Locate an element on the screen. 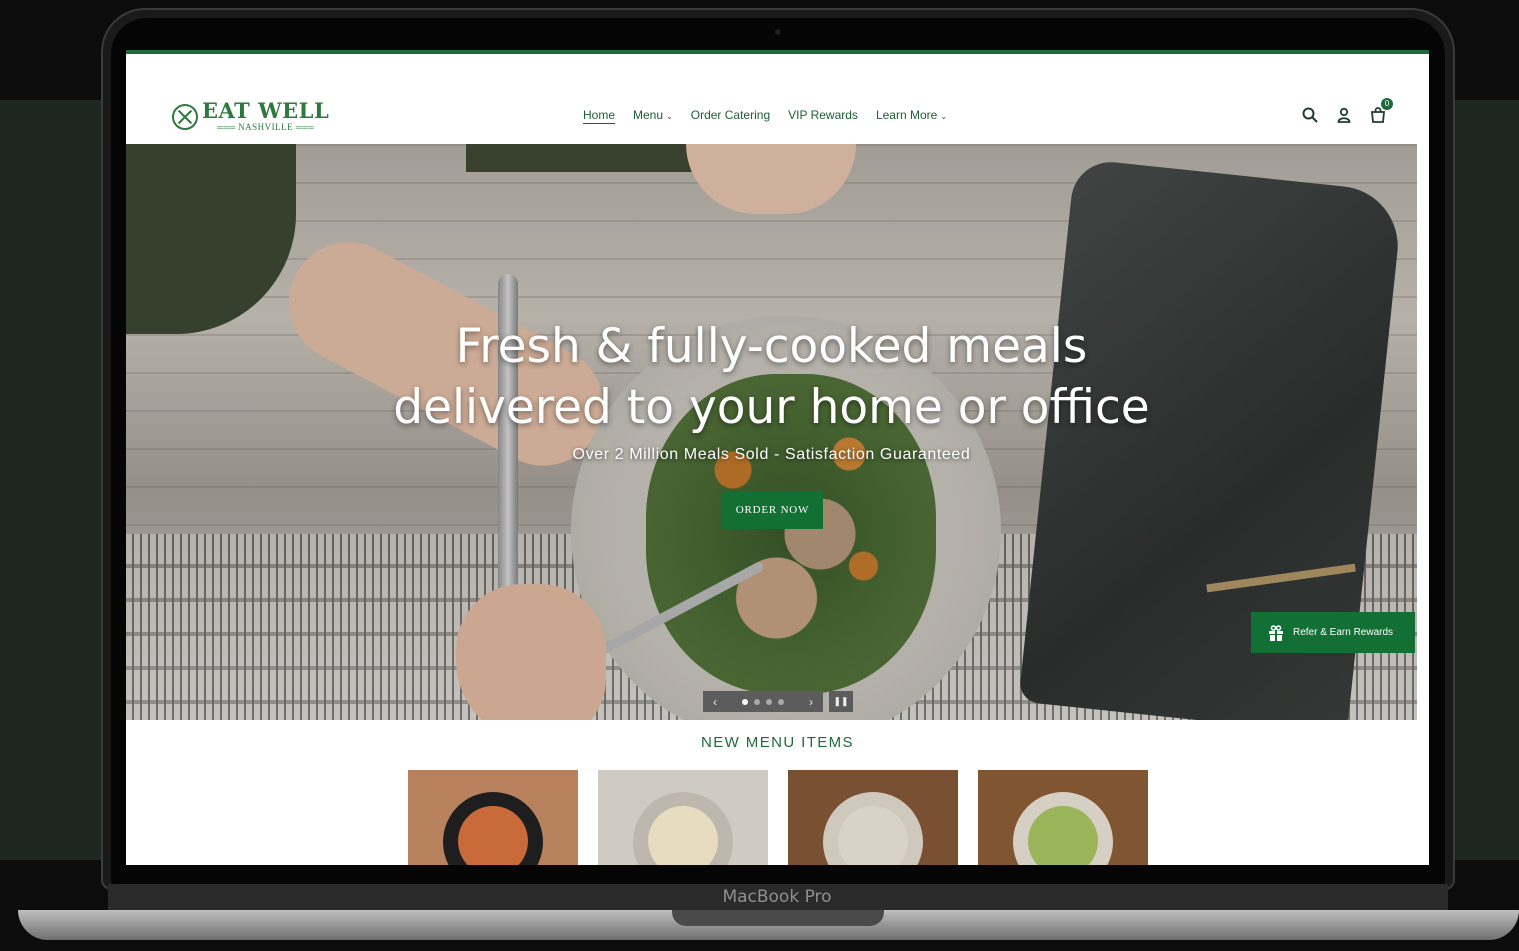  nav-learn-more: Learn More ⌄ is located at coordinates (911, 115).